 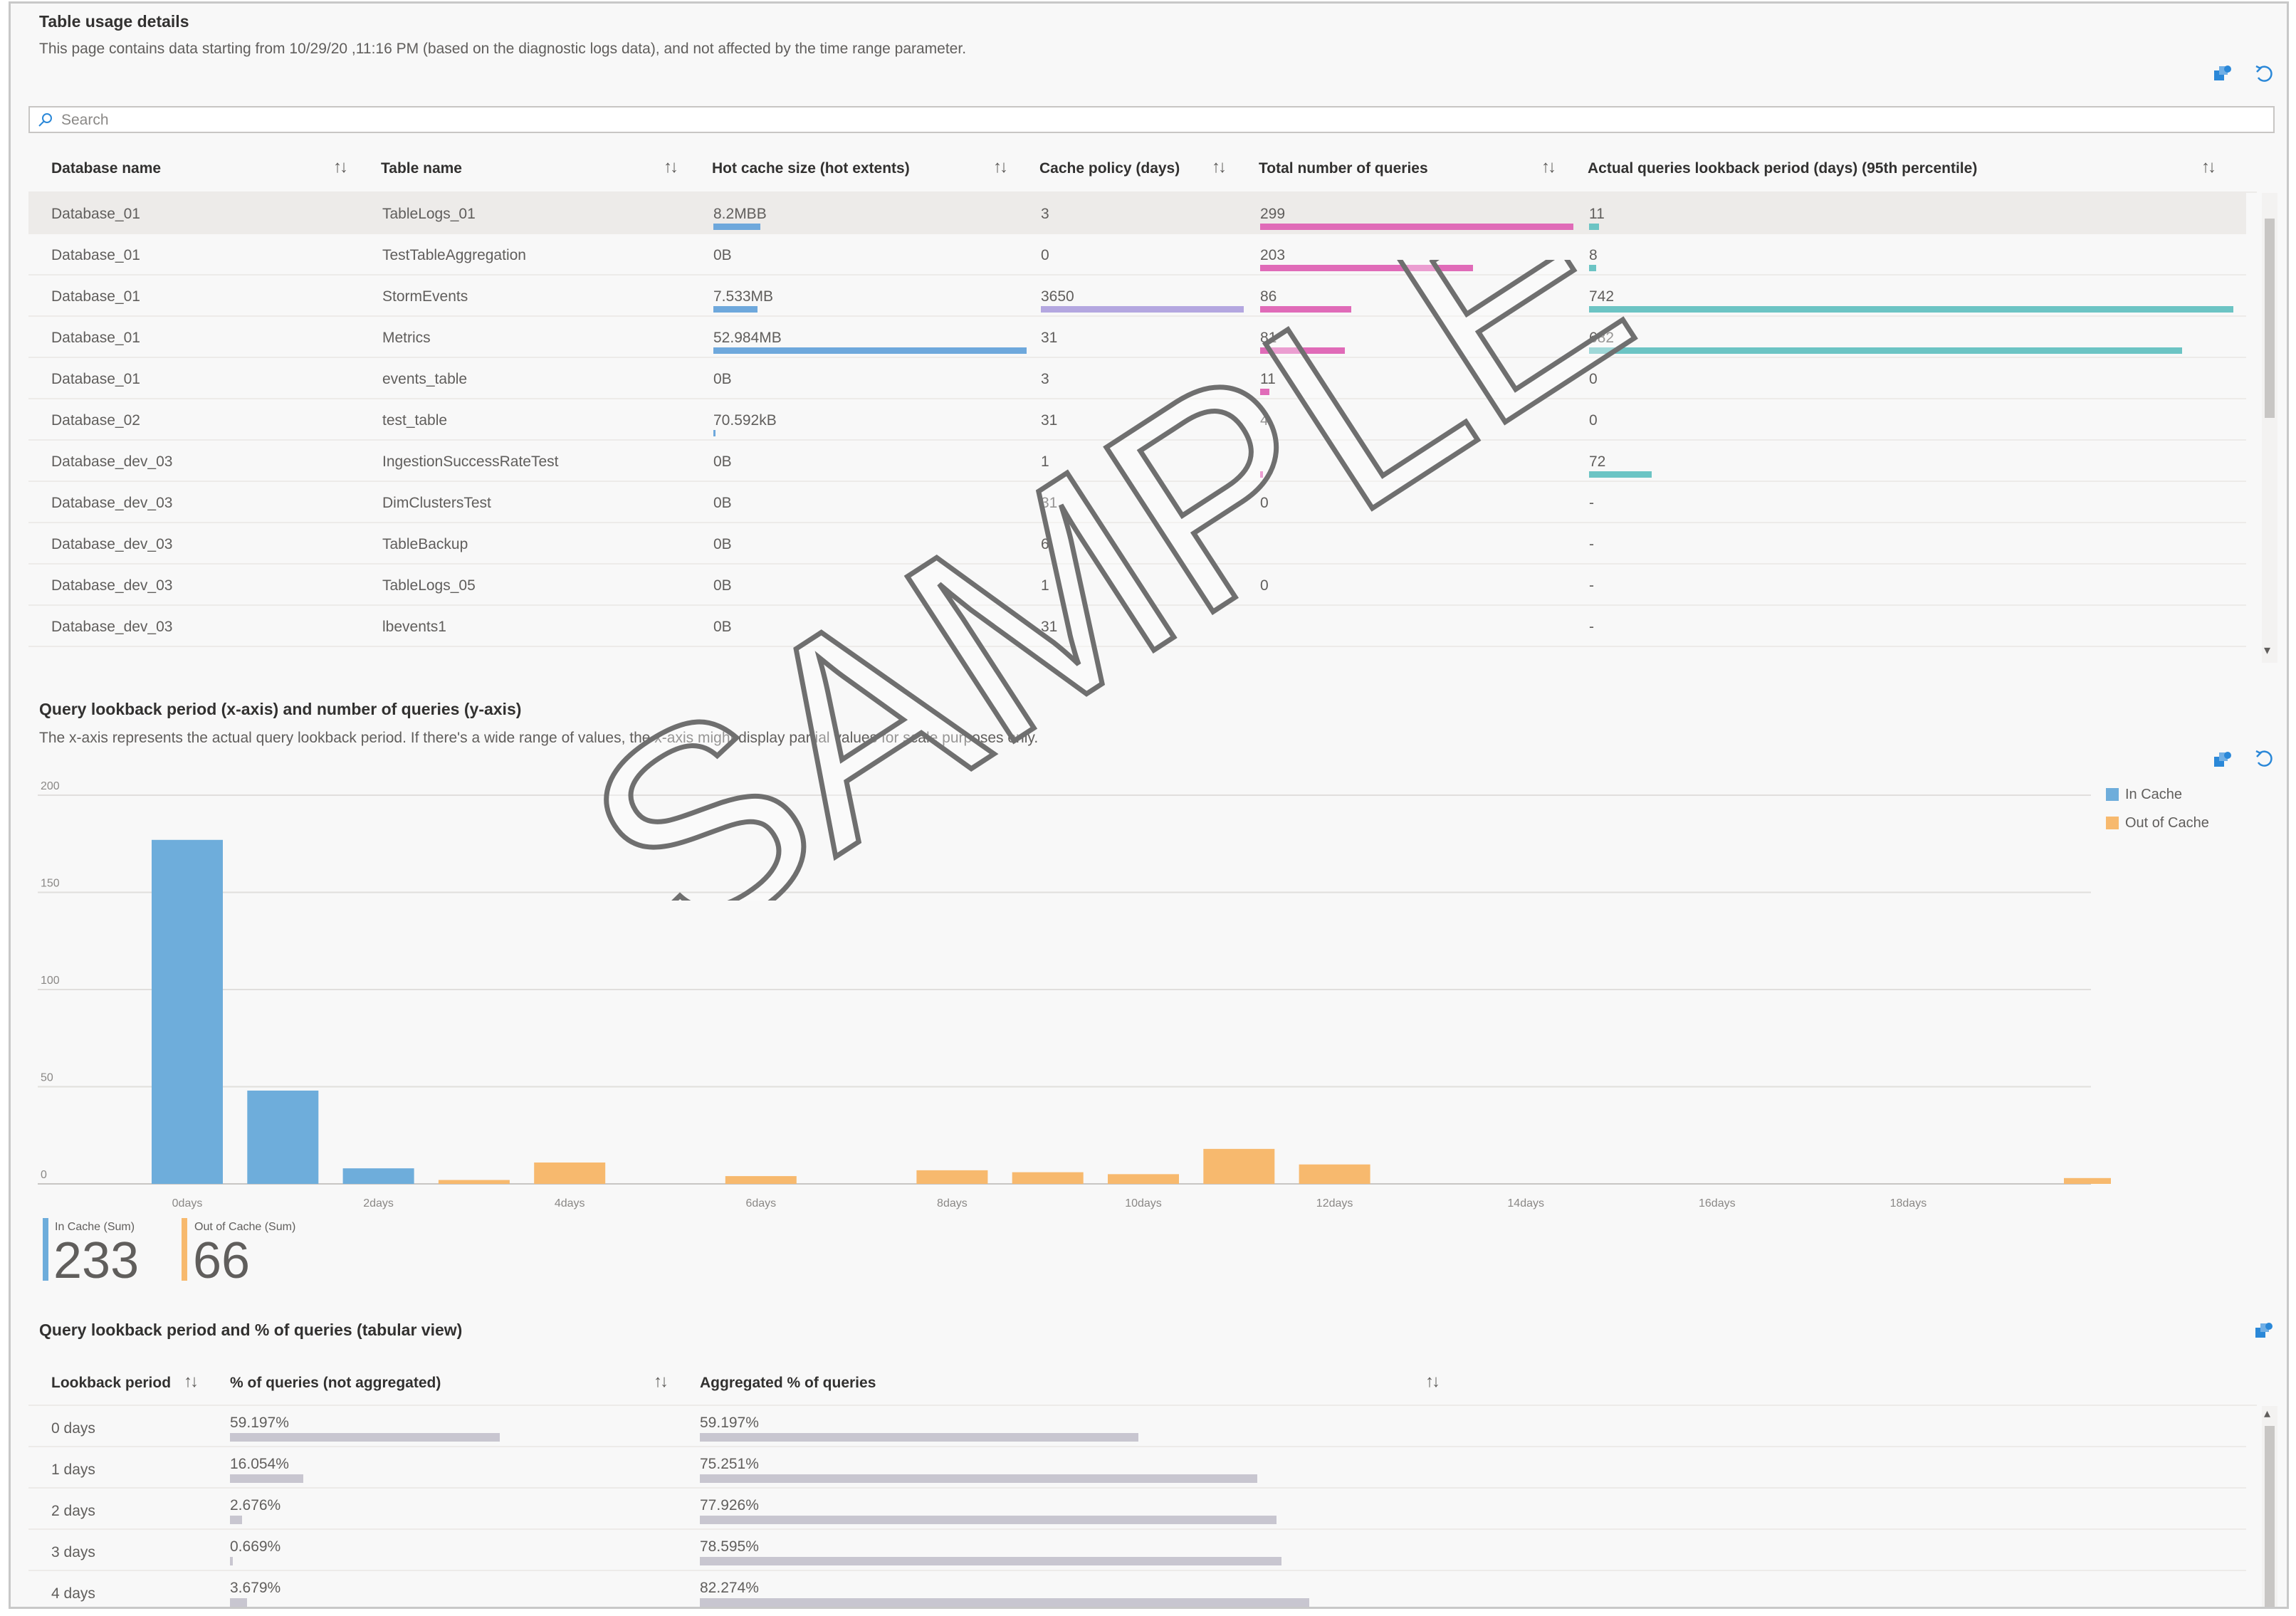 I want to click on table-row: Database_dev_03 TableLogs_05 0B 1 0 -, so click(x=1137, y=585).